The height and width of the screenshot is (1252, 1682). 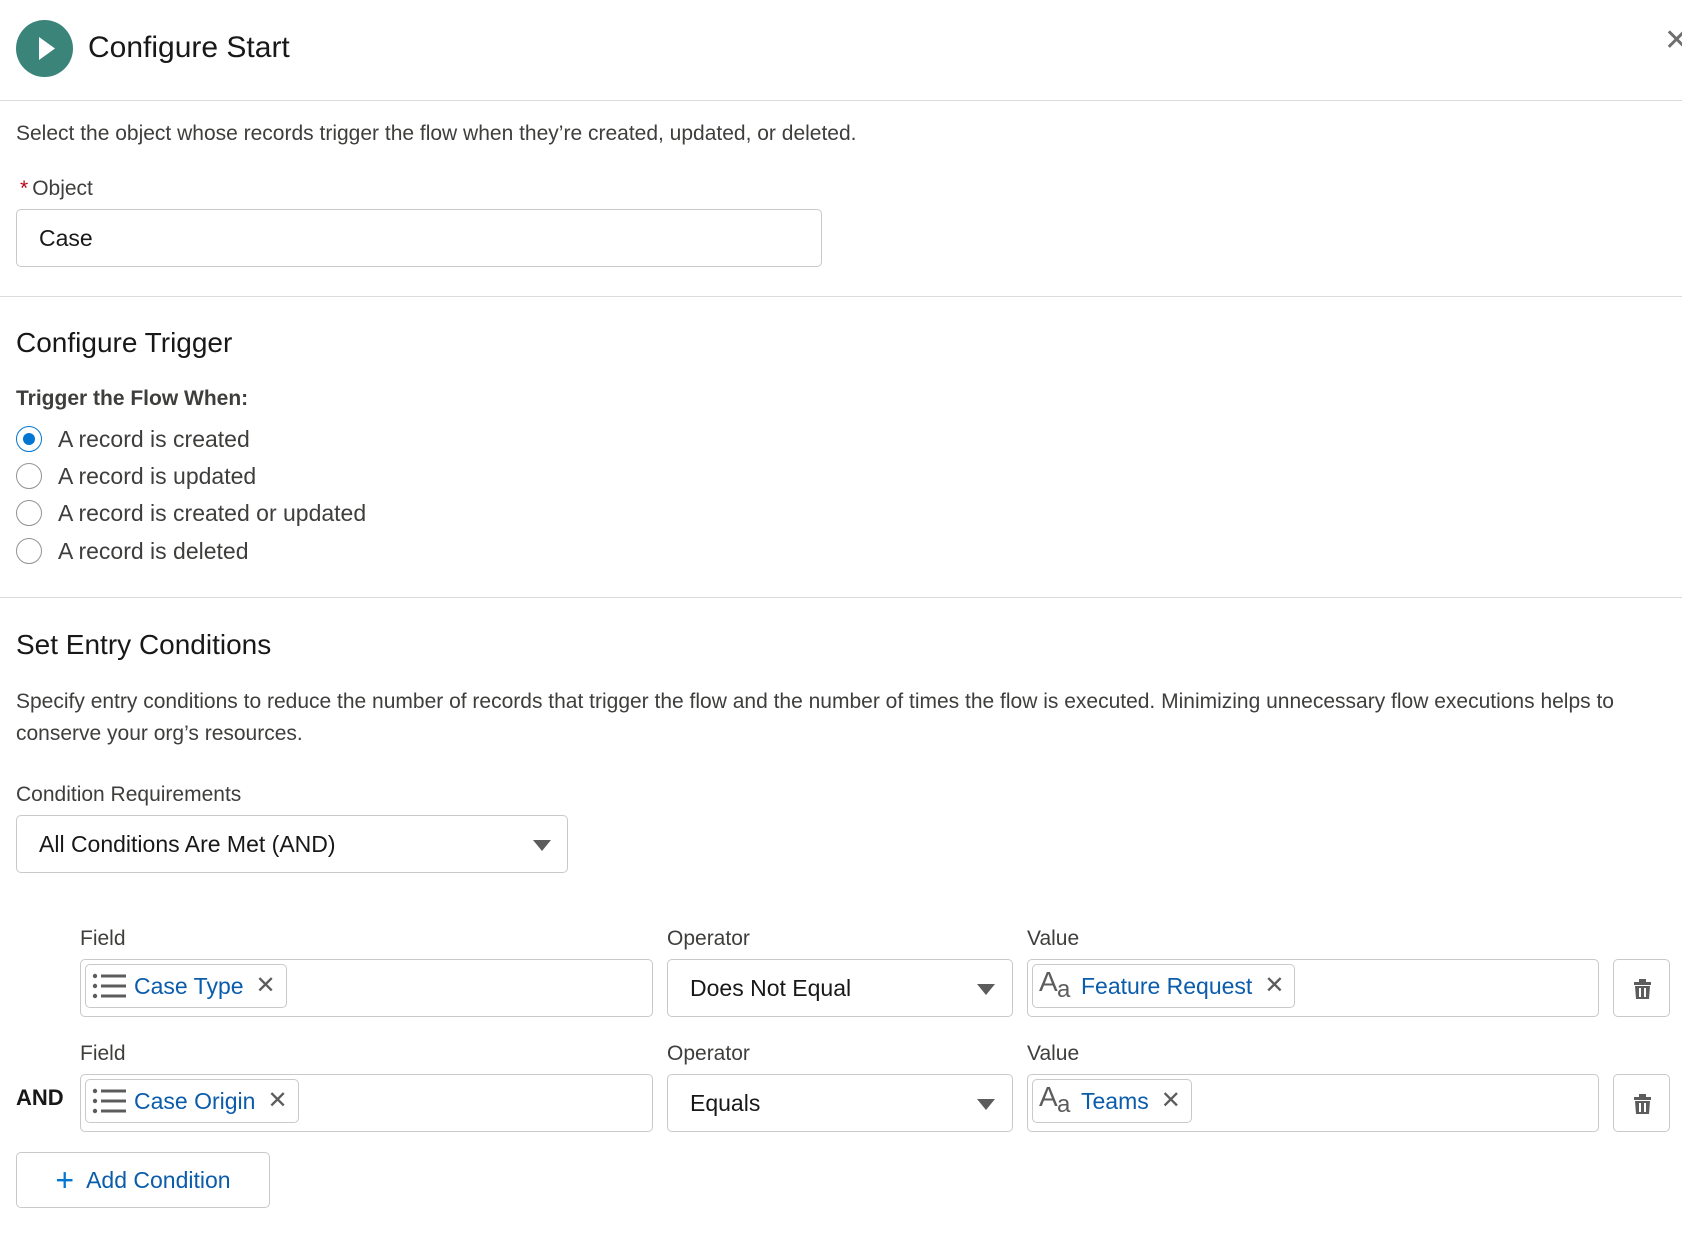 I want to click on field-pill-label: Case Type, so click(x=189, y=985).